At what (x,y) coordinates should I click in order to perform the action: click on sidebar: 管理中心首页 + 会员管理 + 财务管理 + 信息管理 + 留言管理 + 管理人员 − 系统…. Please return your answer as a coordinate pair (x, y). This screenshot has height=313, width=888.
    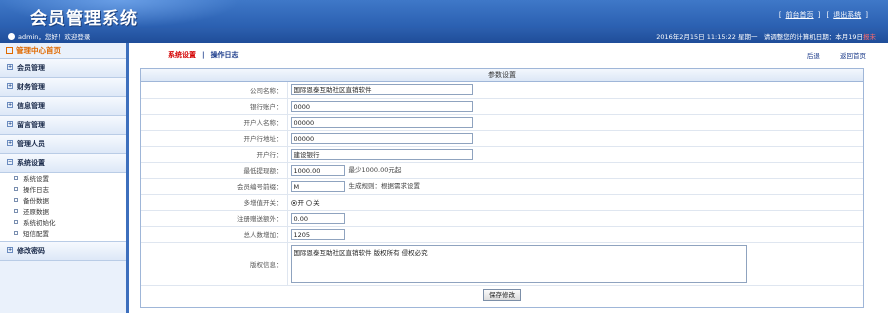
    Looking at the image, I should click on (64, 178).